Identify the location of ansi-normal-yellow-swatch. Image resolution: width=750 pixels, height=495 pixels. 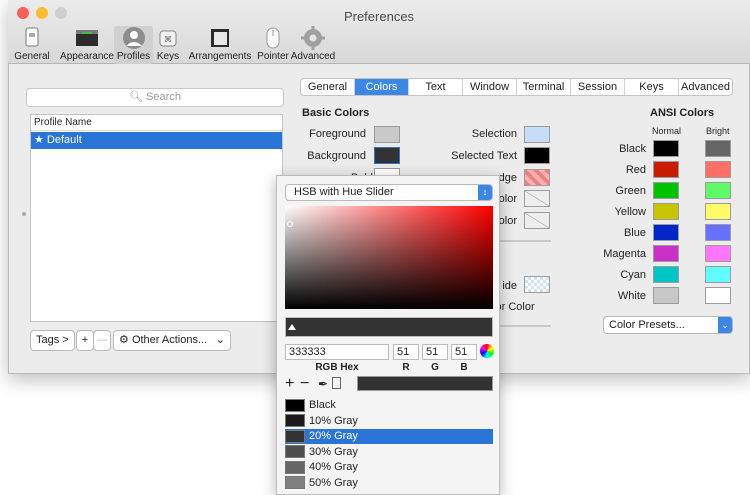
(666, 211).